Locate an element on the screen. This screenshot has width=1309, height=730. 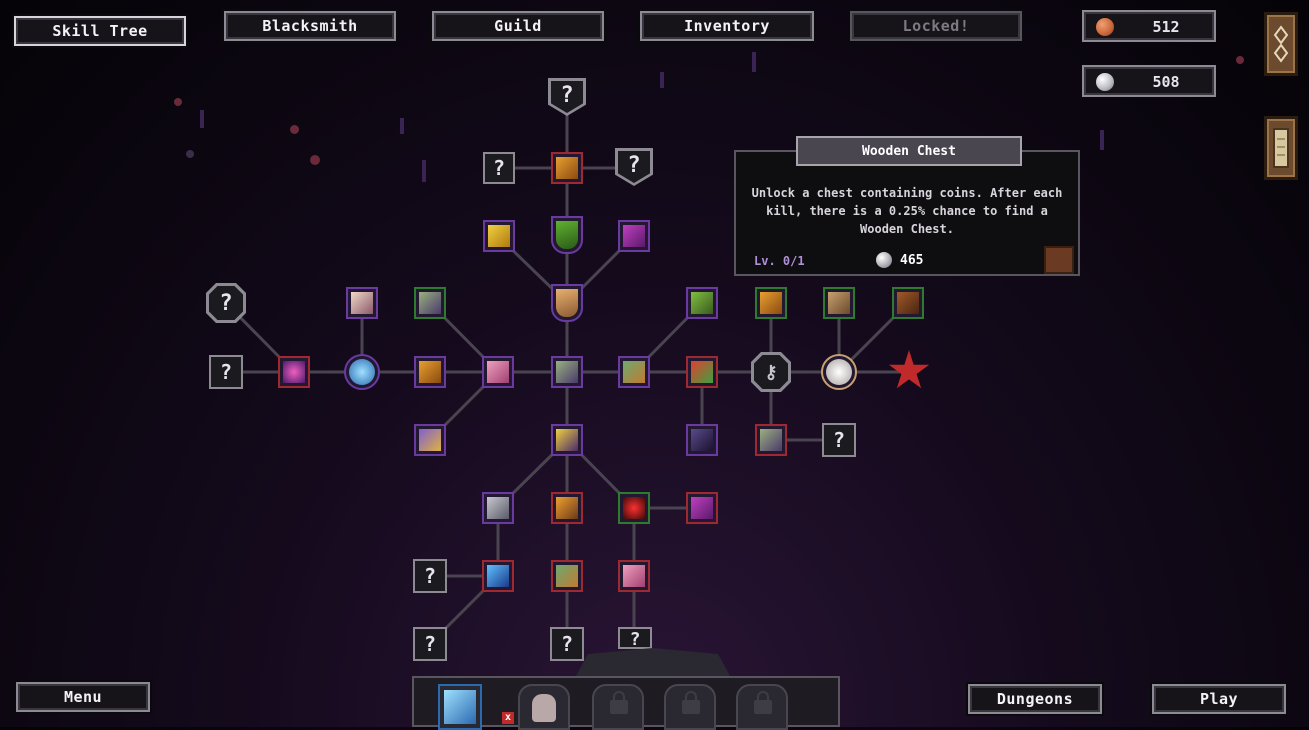
dungeons-button: Dungeons is located at coordinates (1035, 699).